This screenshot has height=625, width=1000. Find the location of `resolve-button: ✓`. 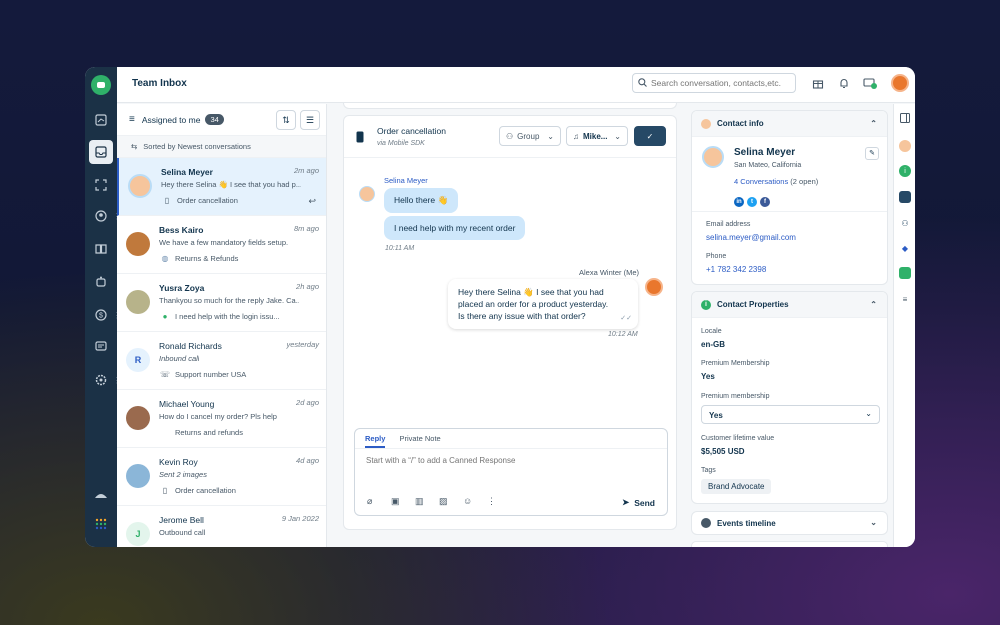

resolve-button: ✓ is located at coordinates (650, 136).